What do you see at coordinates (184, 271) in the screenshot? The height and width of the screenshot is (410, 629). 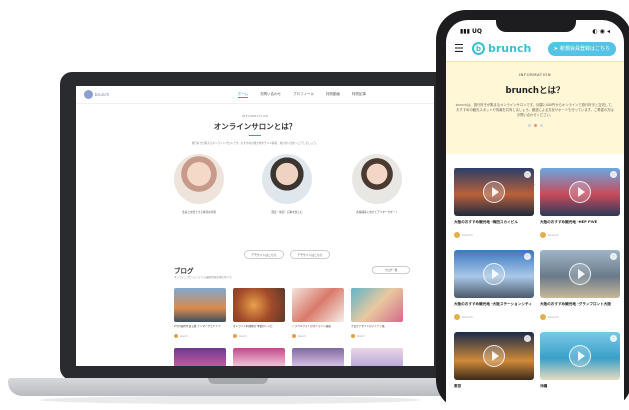 I see `blog-title: ブログ` at bounding box center [184, 271].